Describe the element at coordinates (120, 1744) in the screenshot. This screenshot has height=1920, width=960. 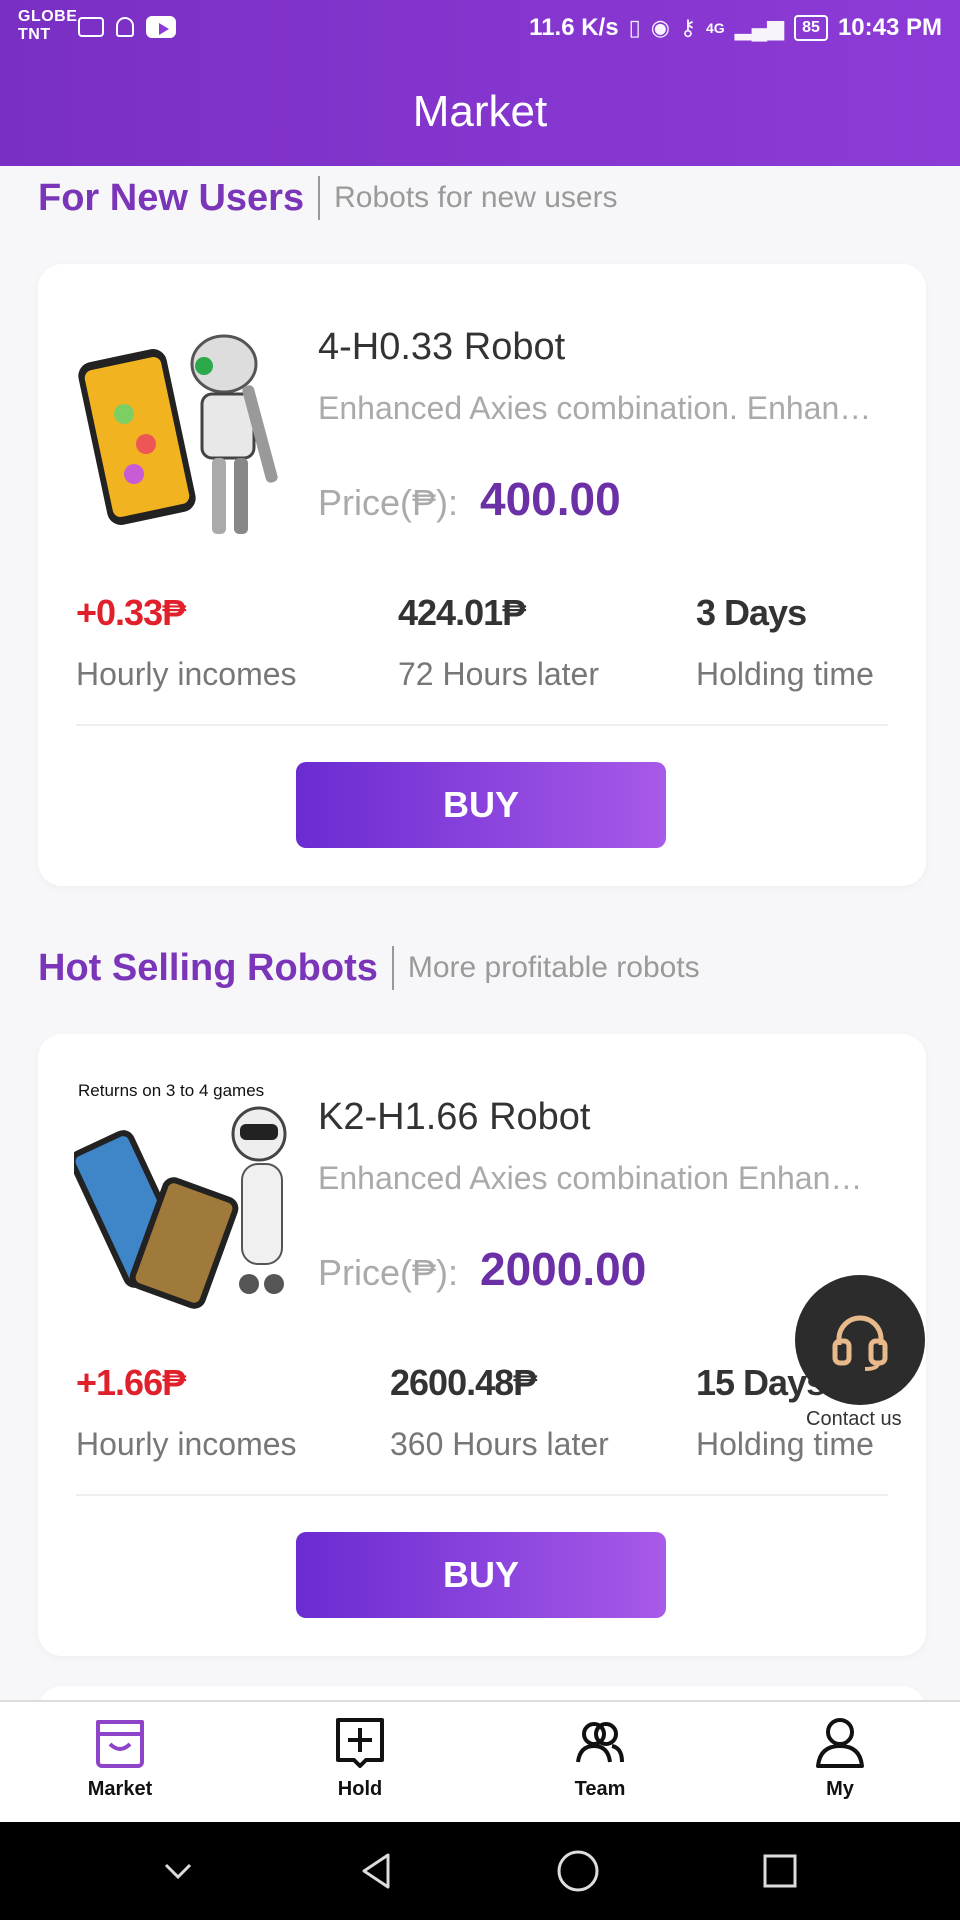
I see `store-icon` at that location.